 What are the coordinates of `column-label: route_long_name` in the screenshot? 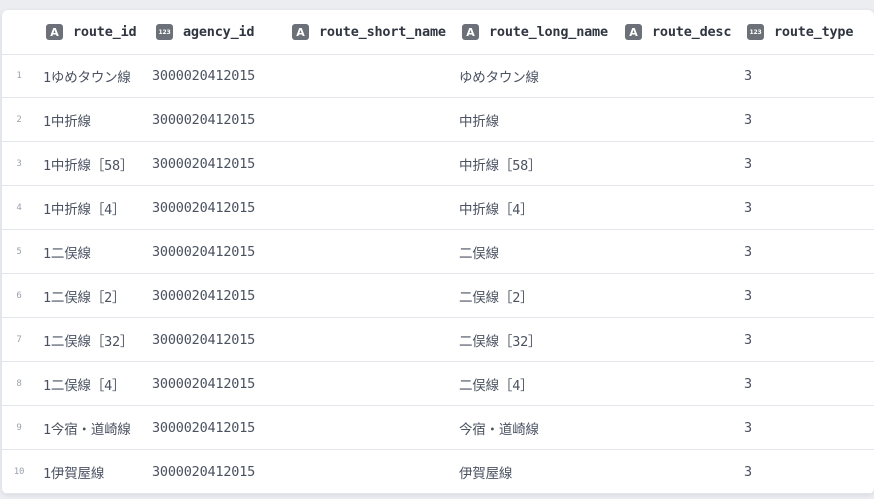 It's located at (548, 32).